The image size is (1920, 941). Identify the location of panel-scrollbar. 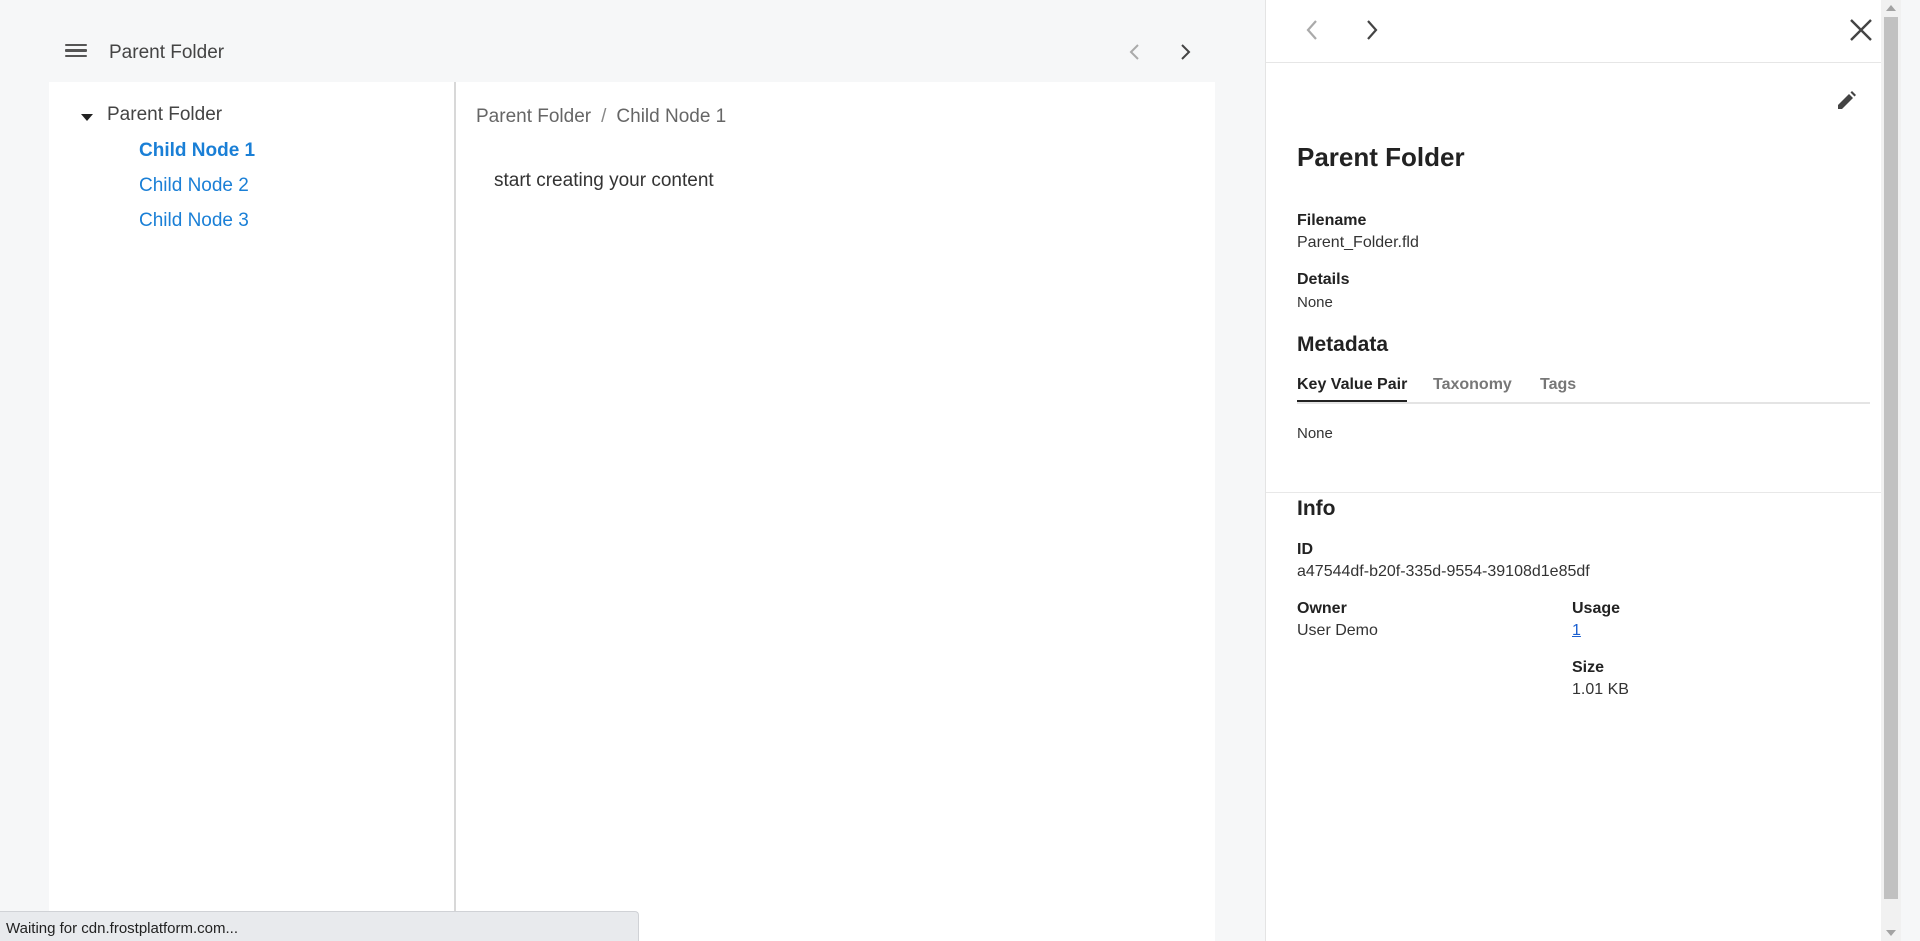
(1891, 470).